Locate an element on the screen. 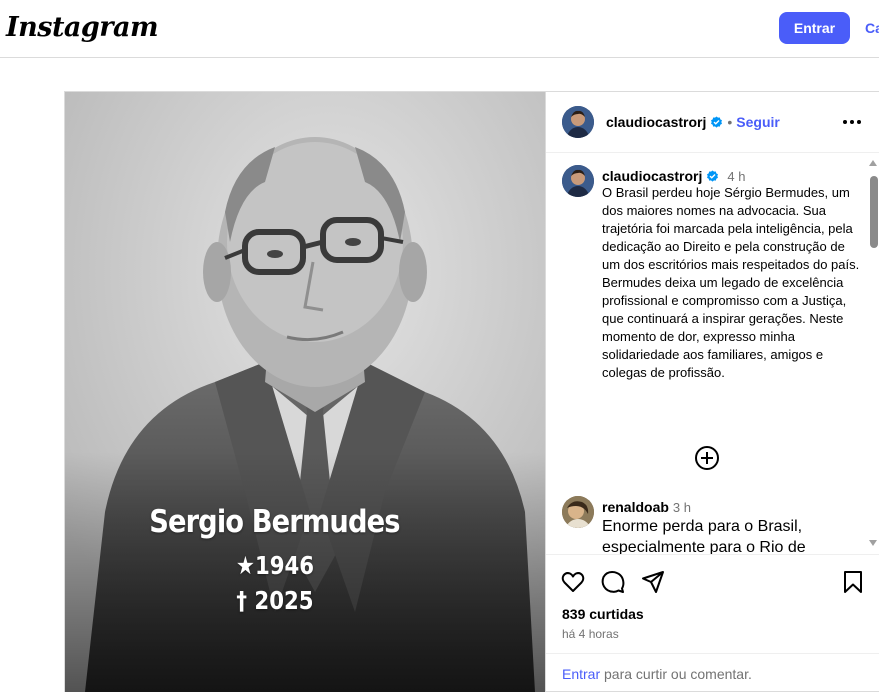 This screenshot has height=698, width=879. caption-header: claudiocastrorj 4 h is located at coordinates (673, 176).